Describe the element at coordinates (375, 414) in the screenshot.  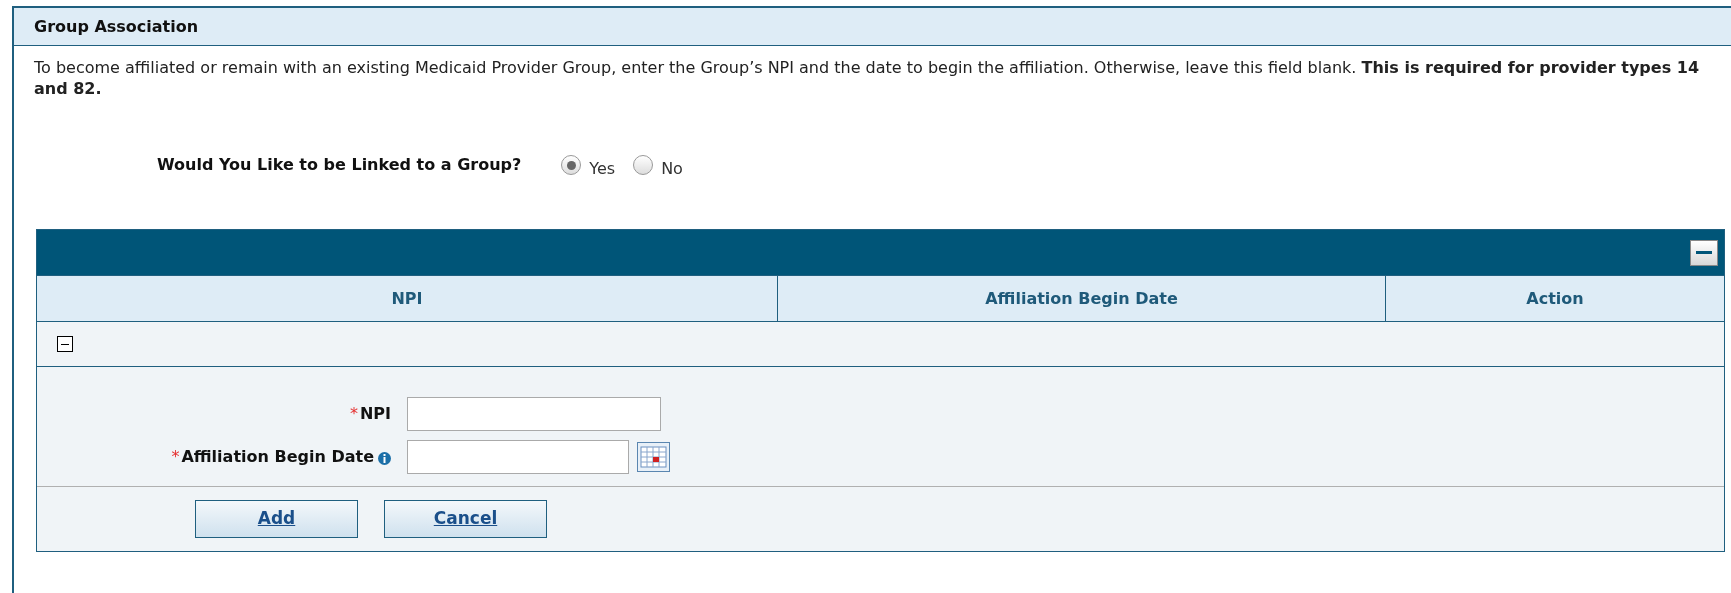
I see `field-label: NPI` at that location.